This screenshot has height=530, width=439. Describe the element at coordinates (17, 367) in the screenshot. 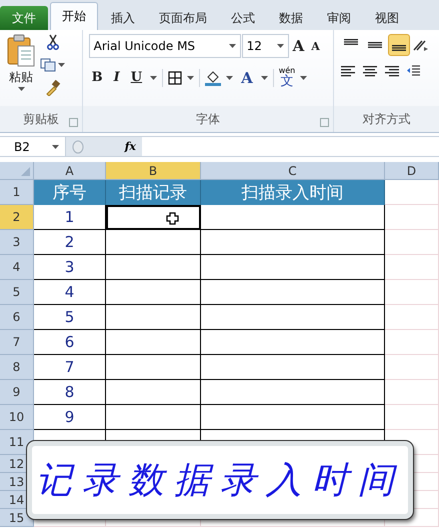

I see `row-header: 8` at that location.